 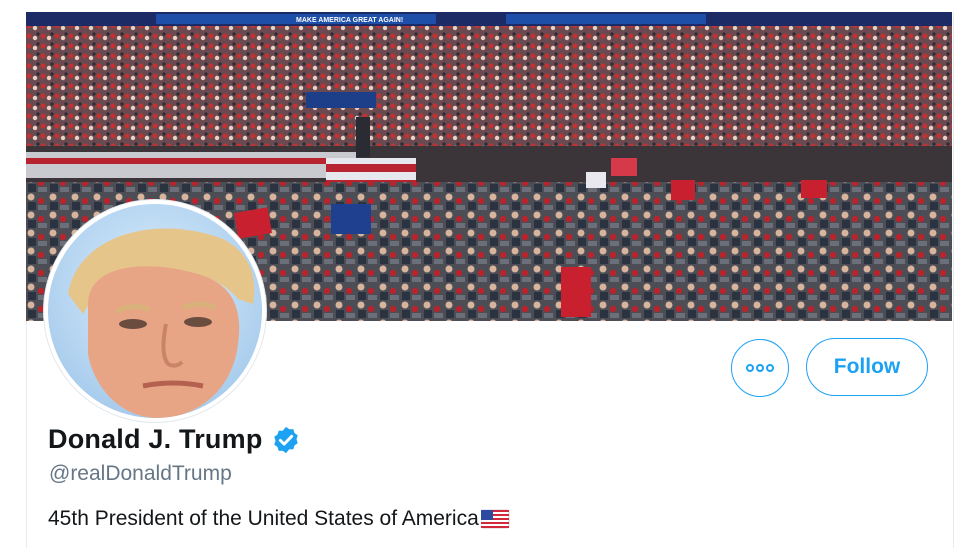 What do you see at coordinates (349, 20) in the screenshot?
I see `banner-sign-text: MAKE AMERICA GREAT AGAIN!` at bounding box center [349, 20].